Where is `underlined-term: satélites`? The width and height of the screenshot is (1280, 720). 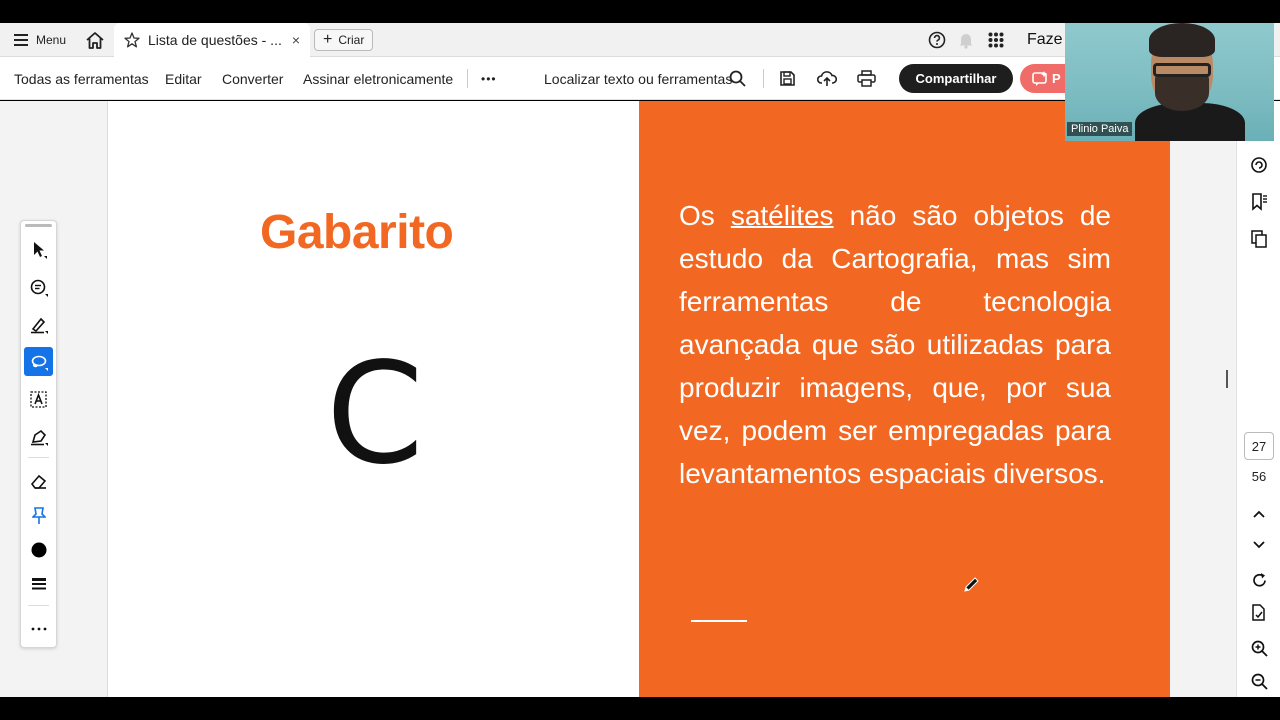
underlined-term: satélites is located at coordinates (782, 215).